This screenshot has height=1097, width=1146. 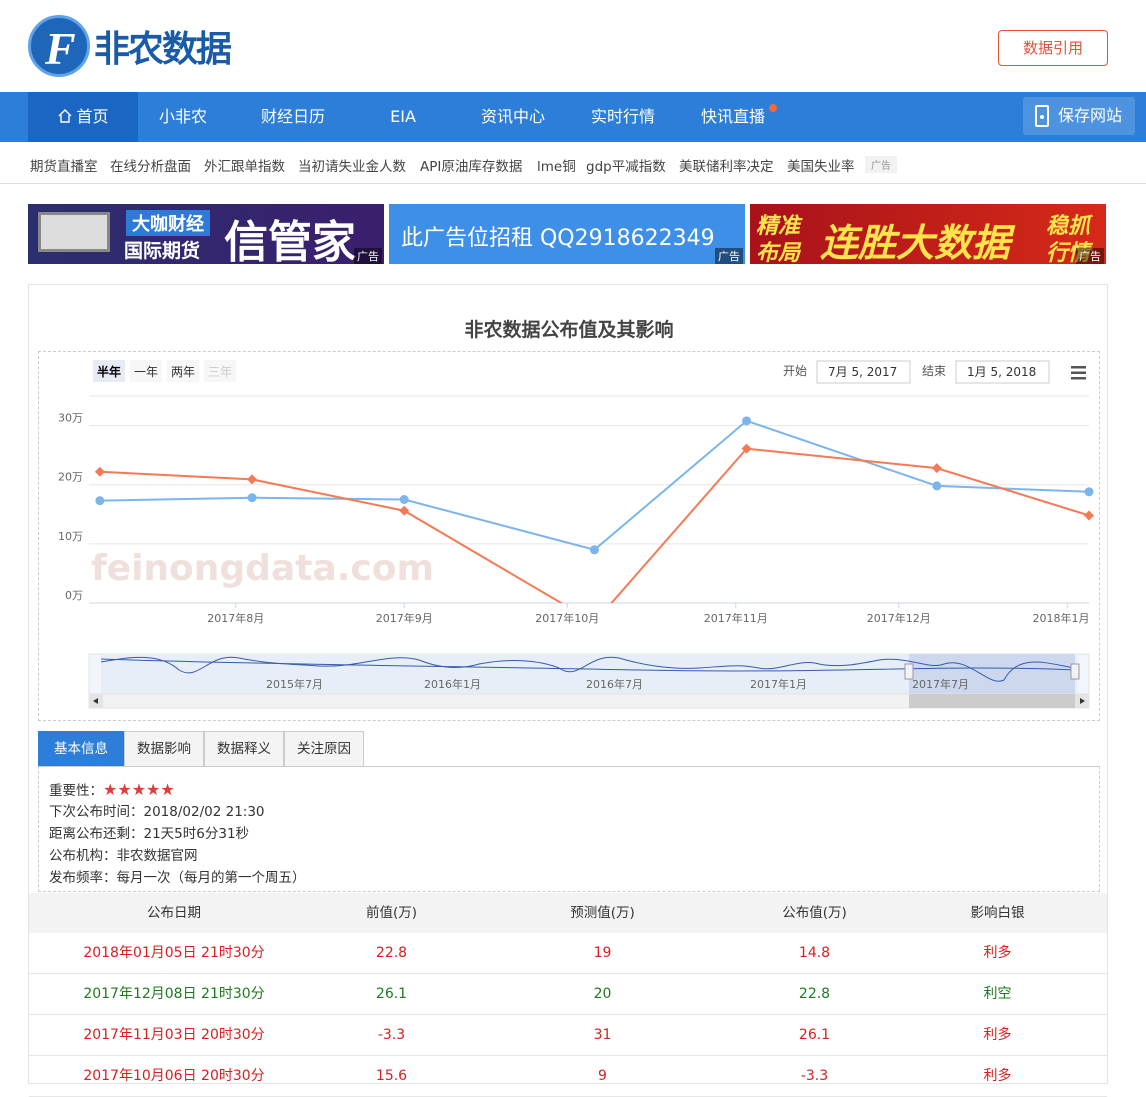 What do you see at coordinates (262, 568) in the screenshot?
I see `watermark: feinongdata.com` at bounding box center [262, 568].